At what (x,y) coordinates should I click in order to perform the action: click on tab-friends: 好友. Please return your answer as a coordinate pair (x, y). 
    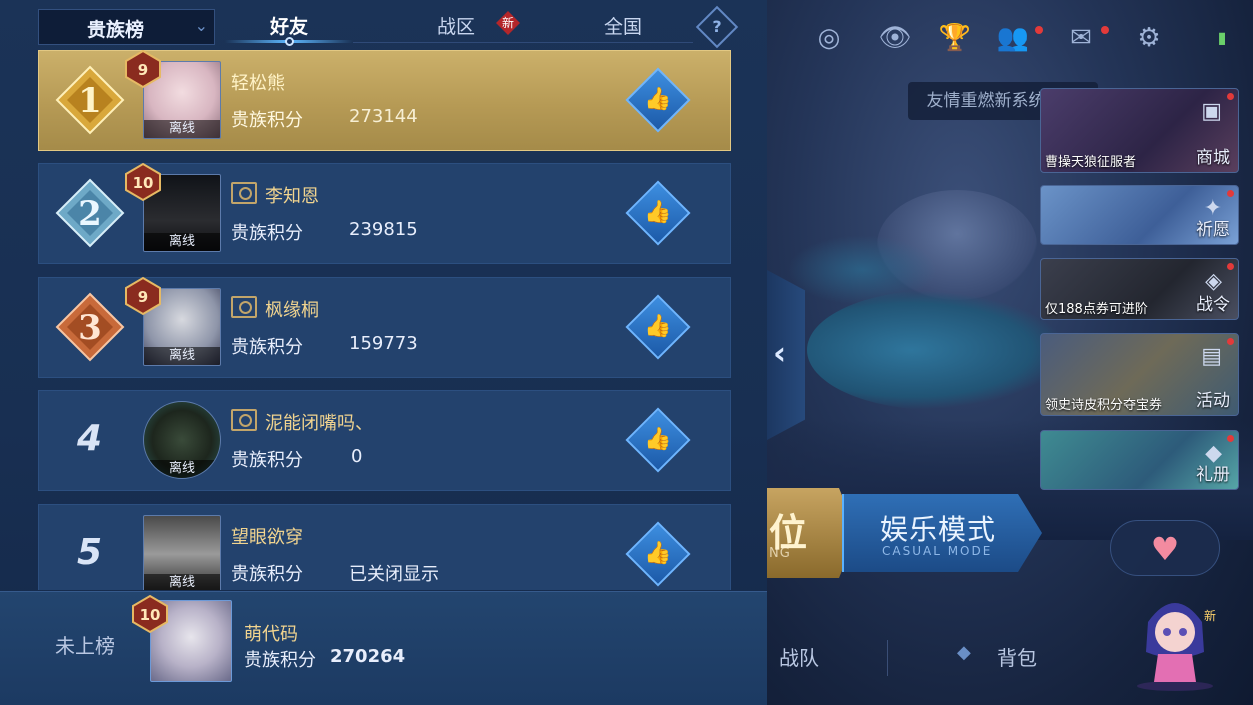
    Looking at the image, I should click on (289, 25).